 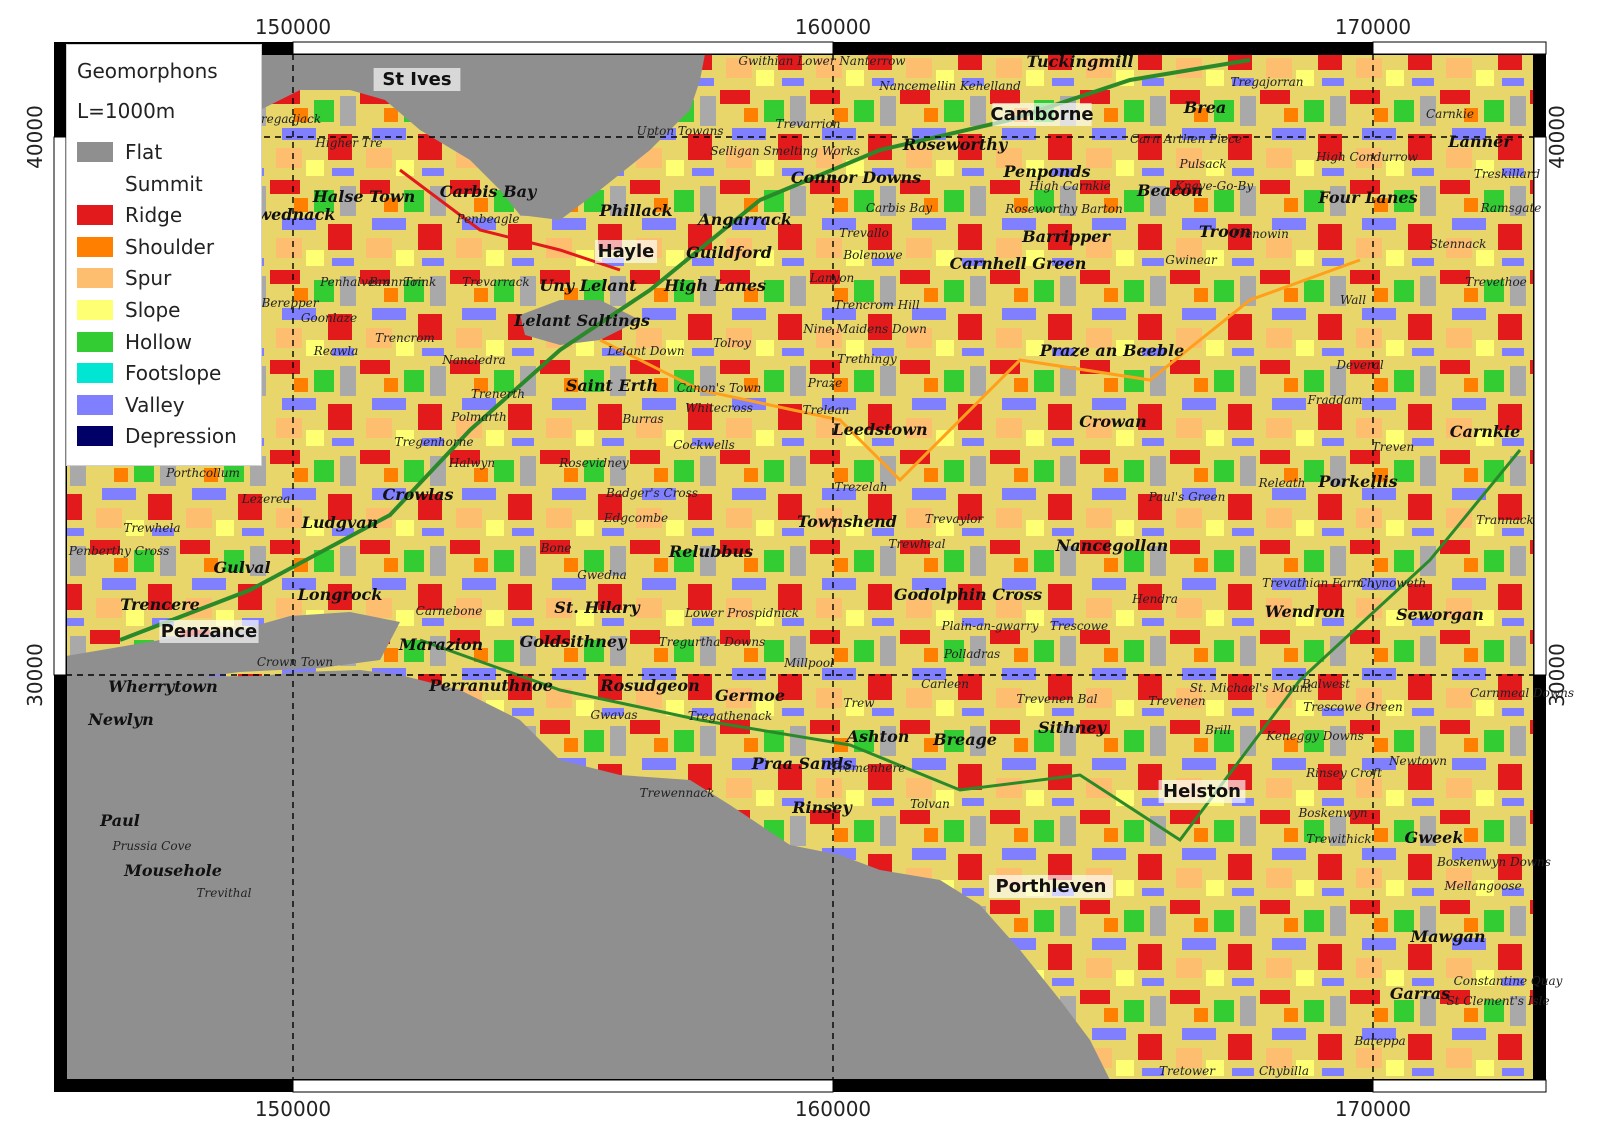 What do you see at coordinates (826, 410) in the screenshot?
I see `locality-label: Trelean` at bounding box center [826, 410].